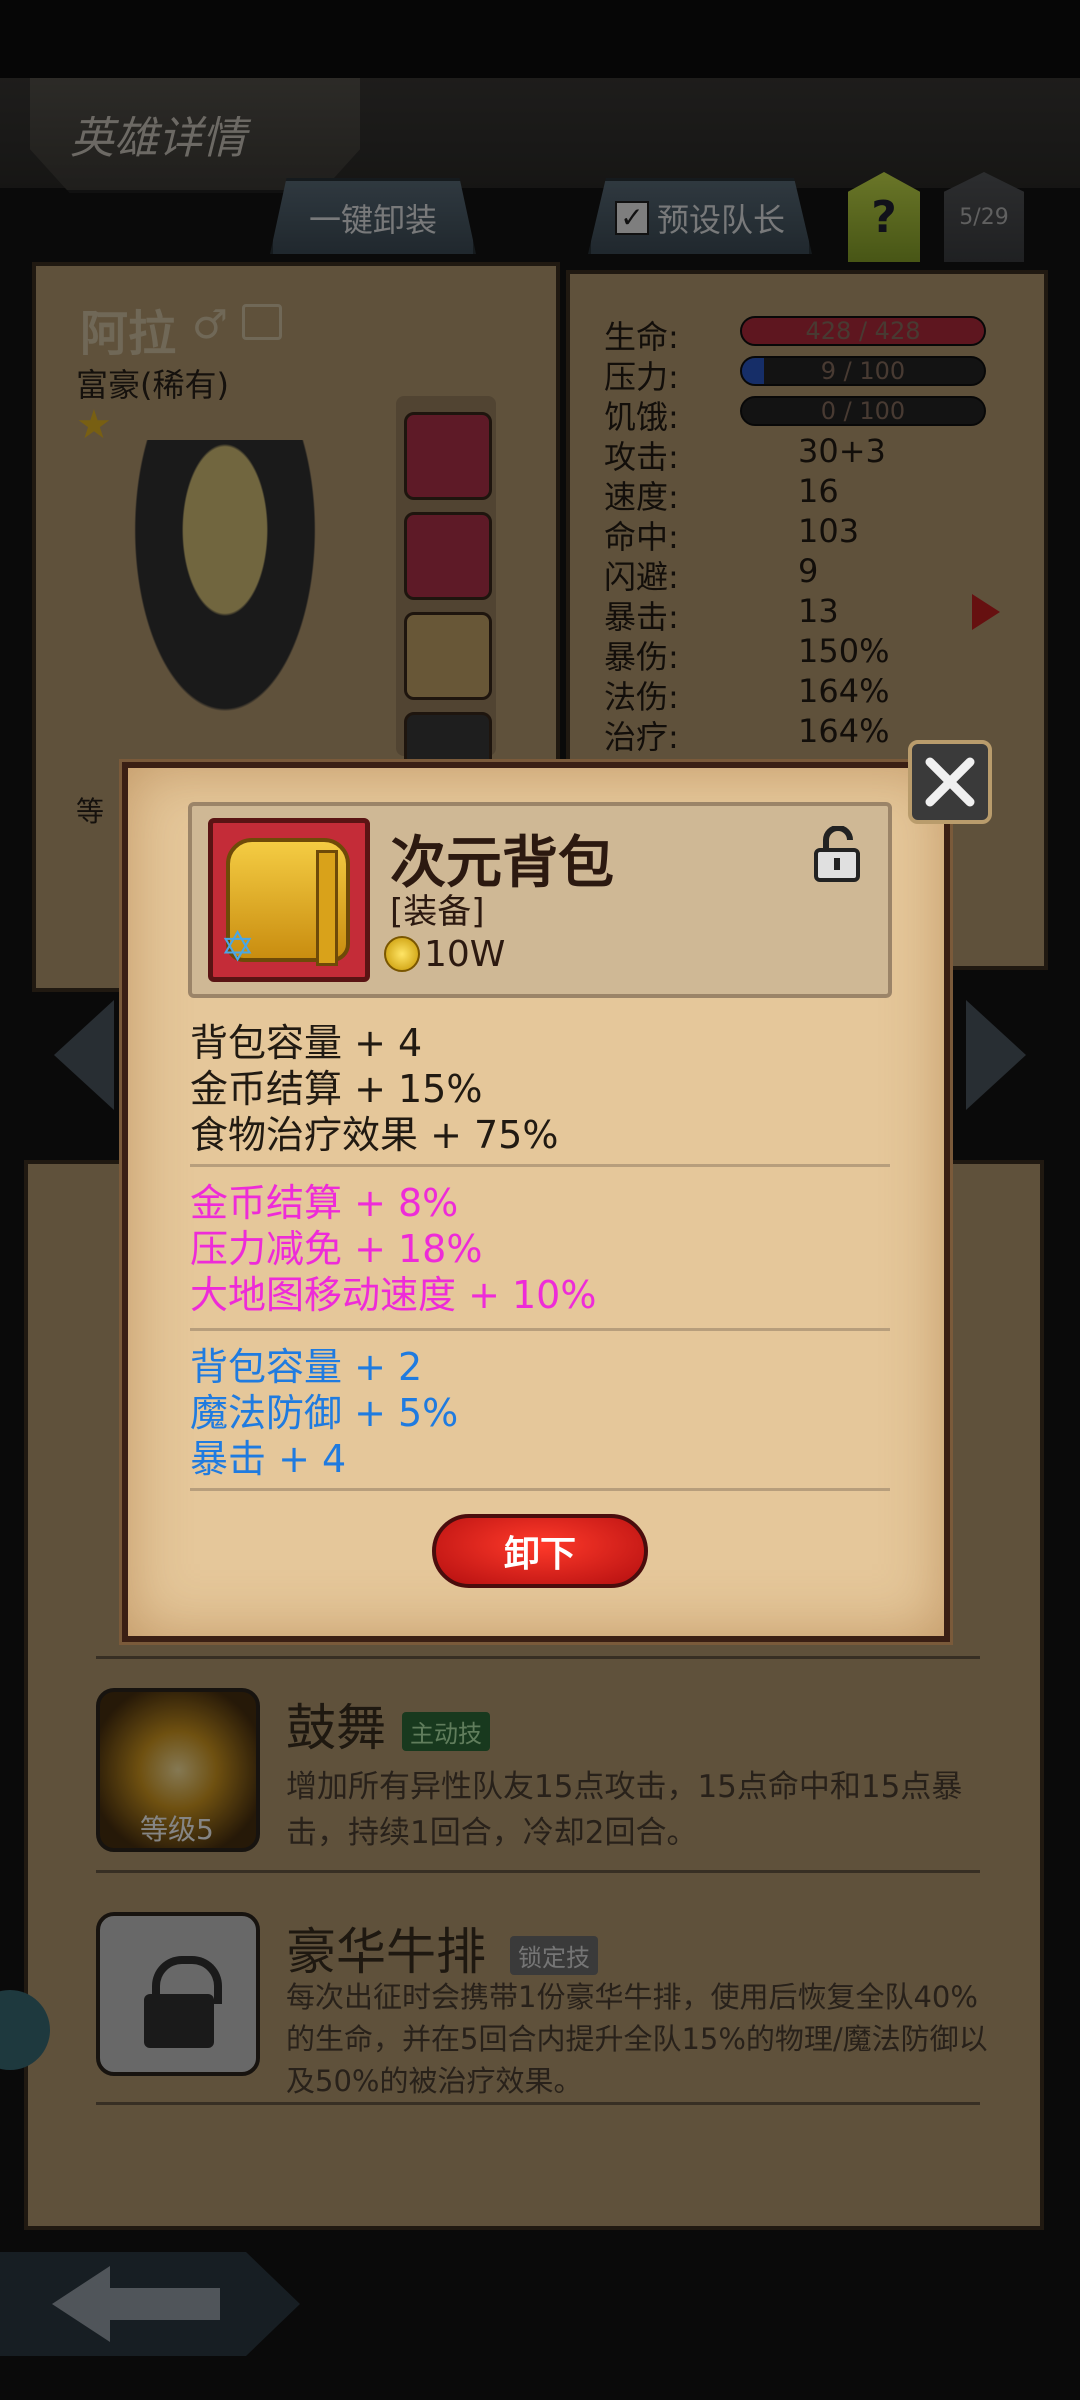  Describe the element at coordinates (327, 908) in the screenshot. I see `backpack-strap` at that location.